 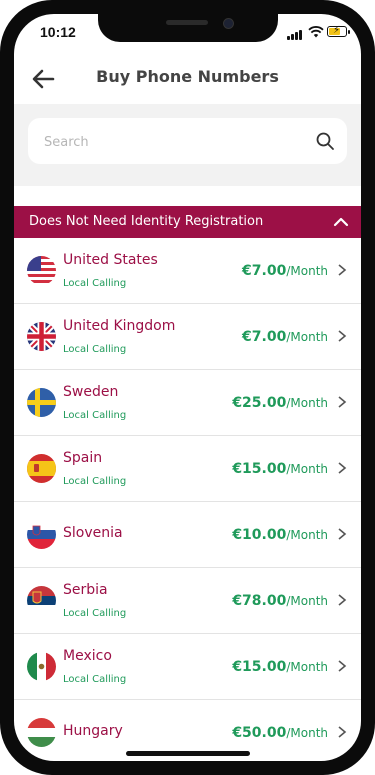 What do you see at coordinates (146, 221) in the screenshot?
I see `section-title: Does Not Need Identity Registration` at bounding box center [146, 221].